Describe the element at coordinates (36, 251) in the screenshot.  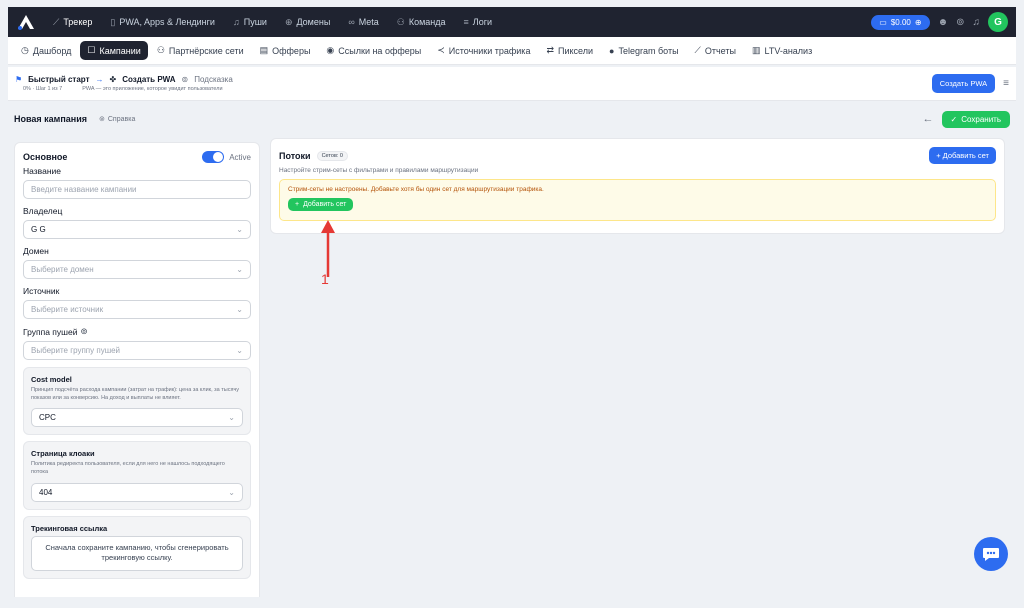
I see `domain-label: Домен` at that location.